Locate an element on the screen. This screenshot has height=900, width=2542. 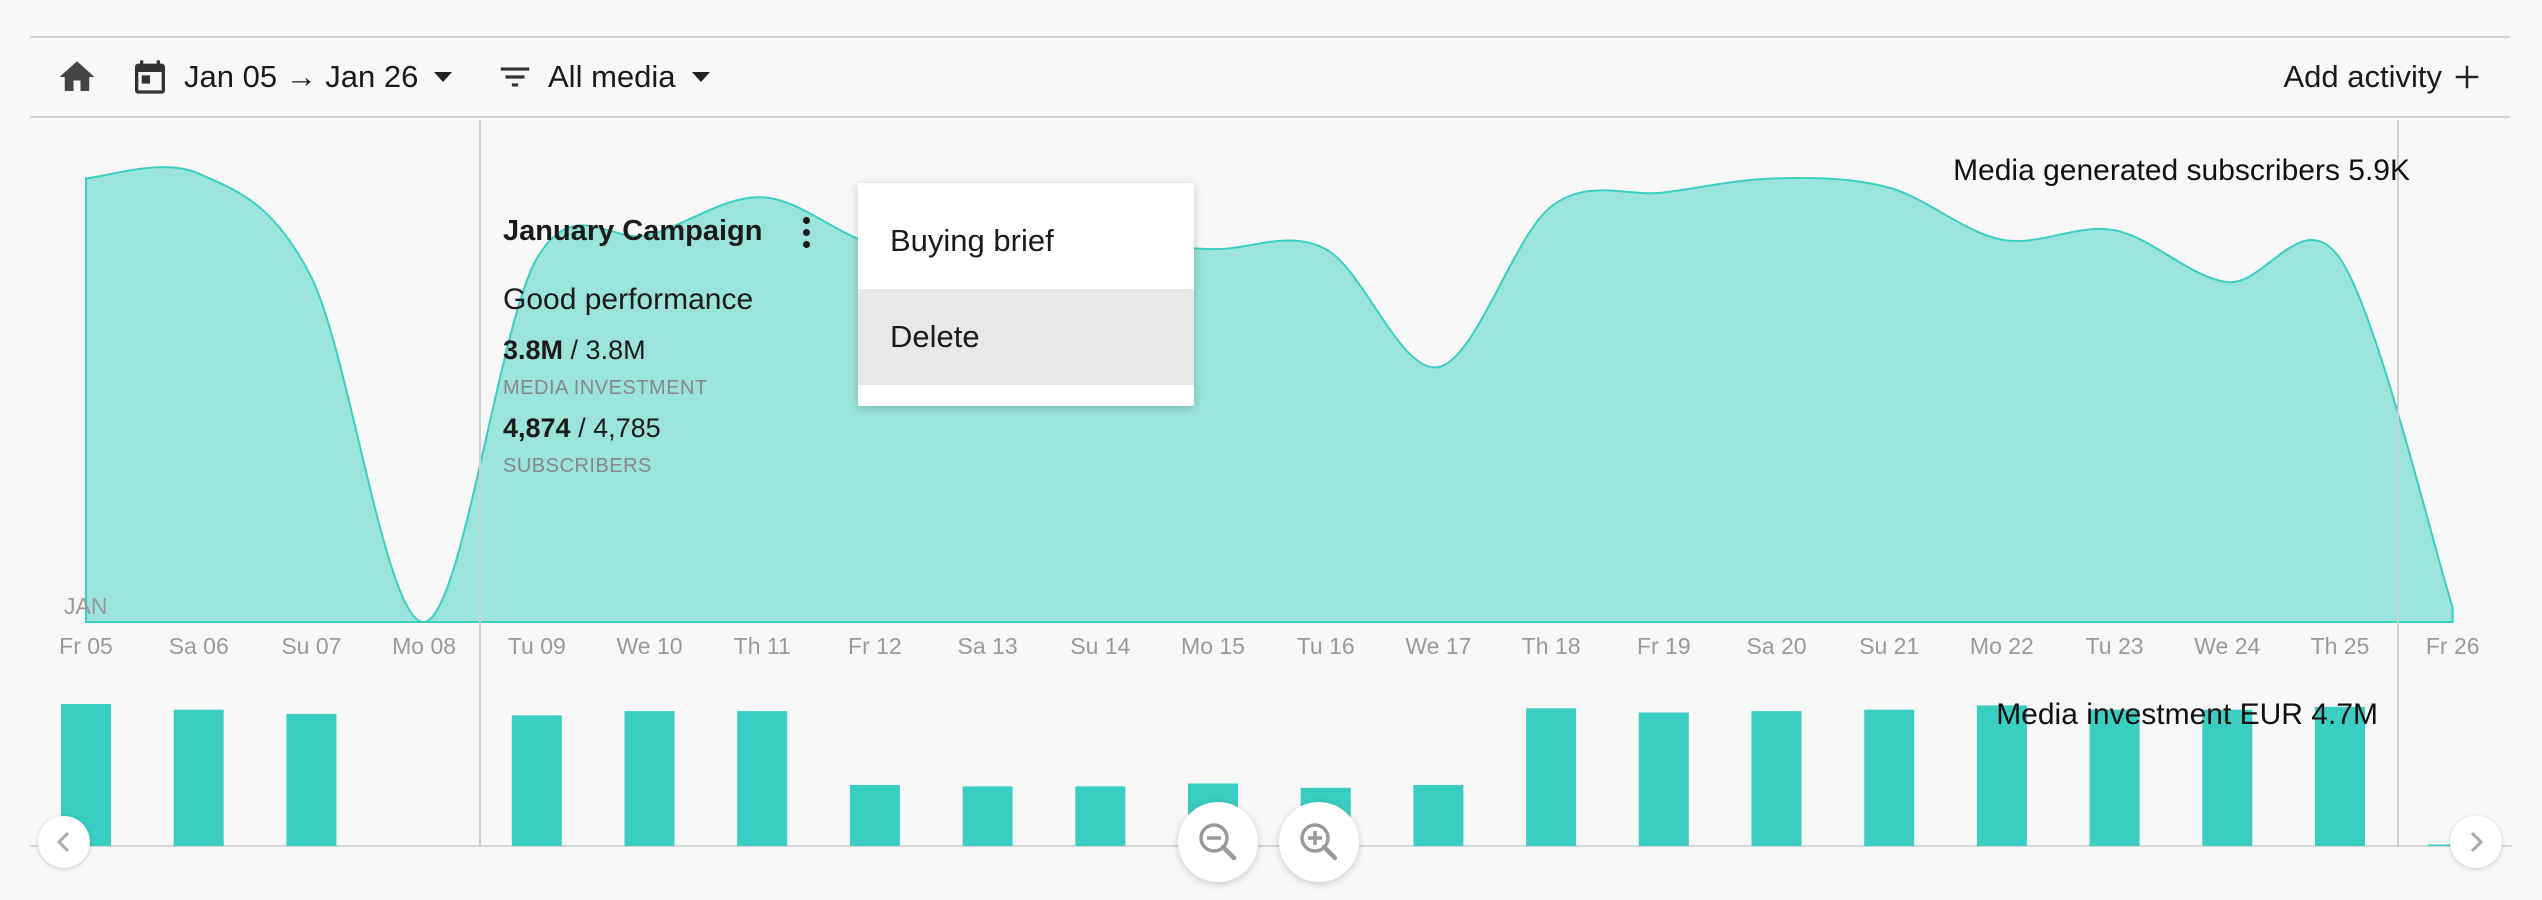
x-axis-label: Mo 15 is located at coordinates (1213, 646).